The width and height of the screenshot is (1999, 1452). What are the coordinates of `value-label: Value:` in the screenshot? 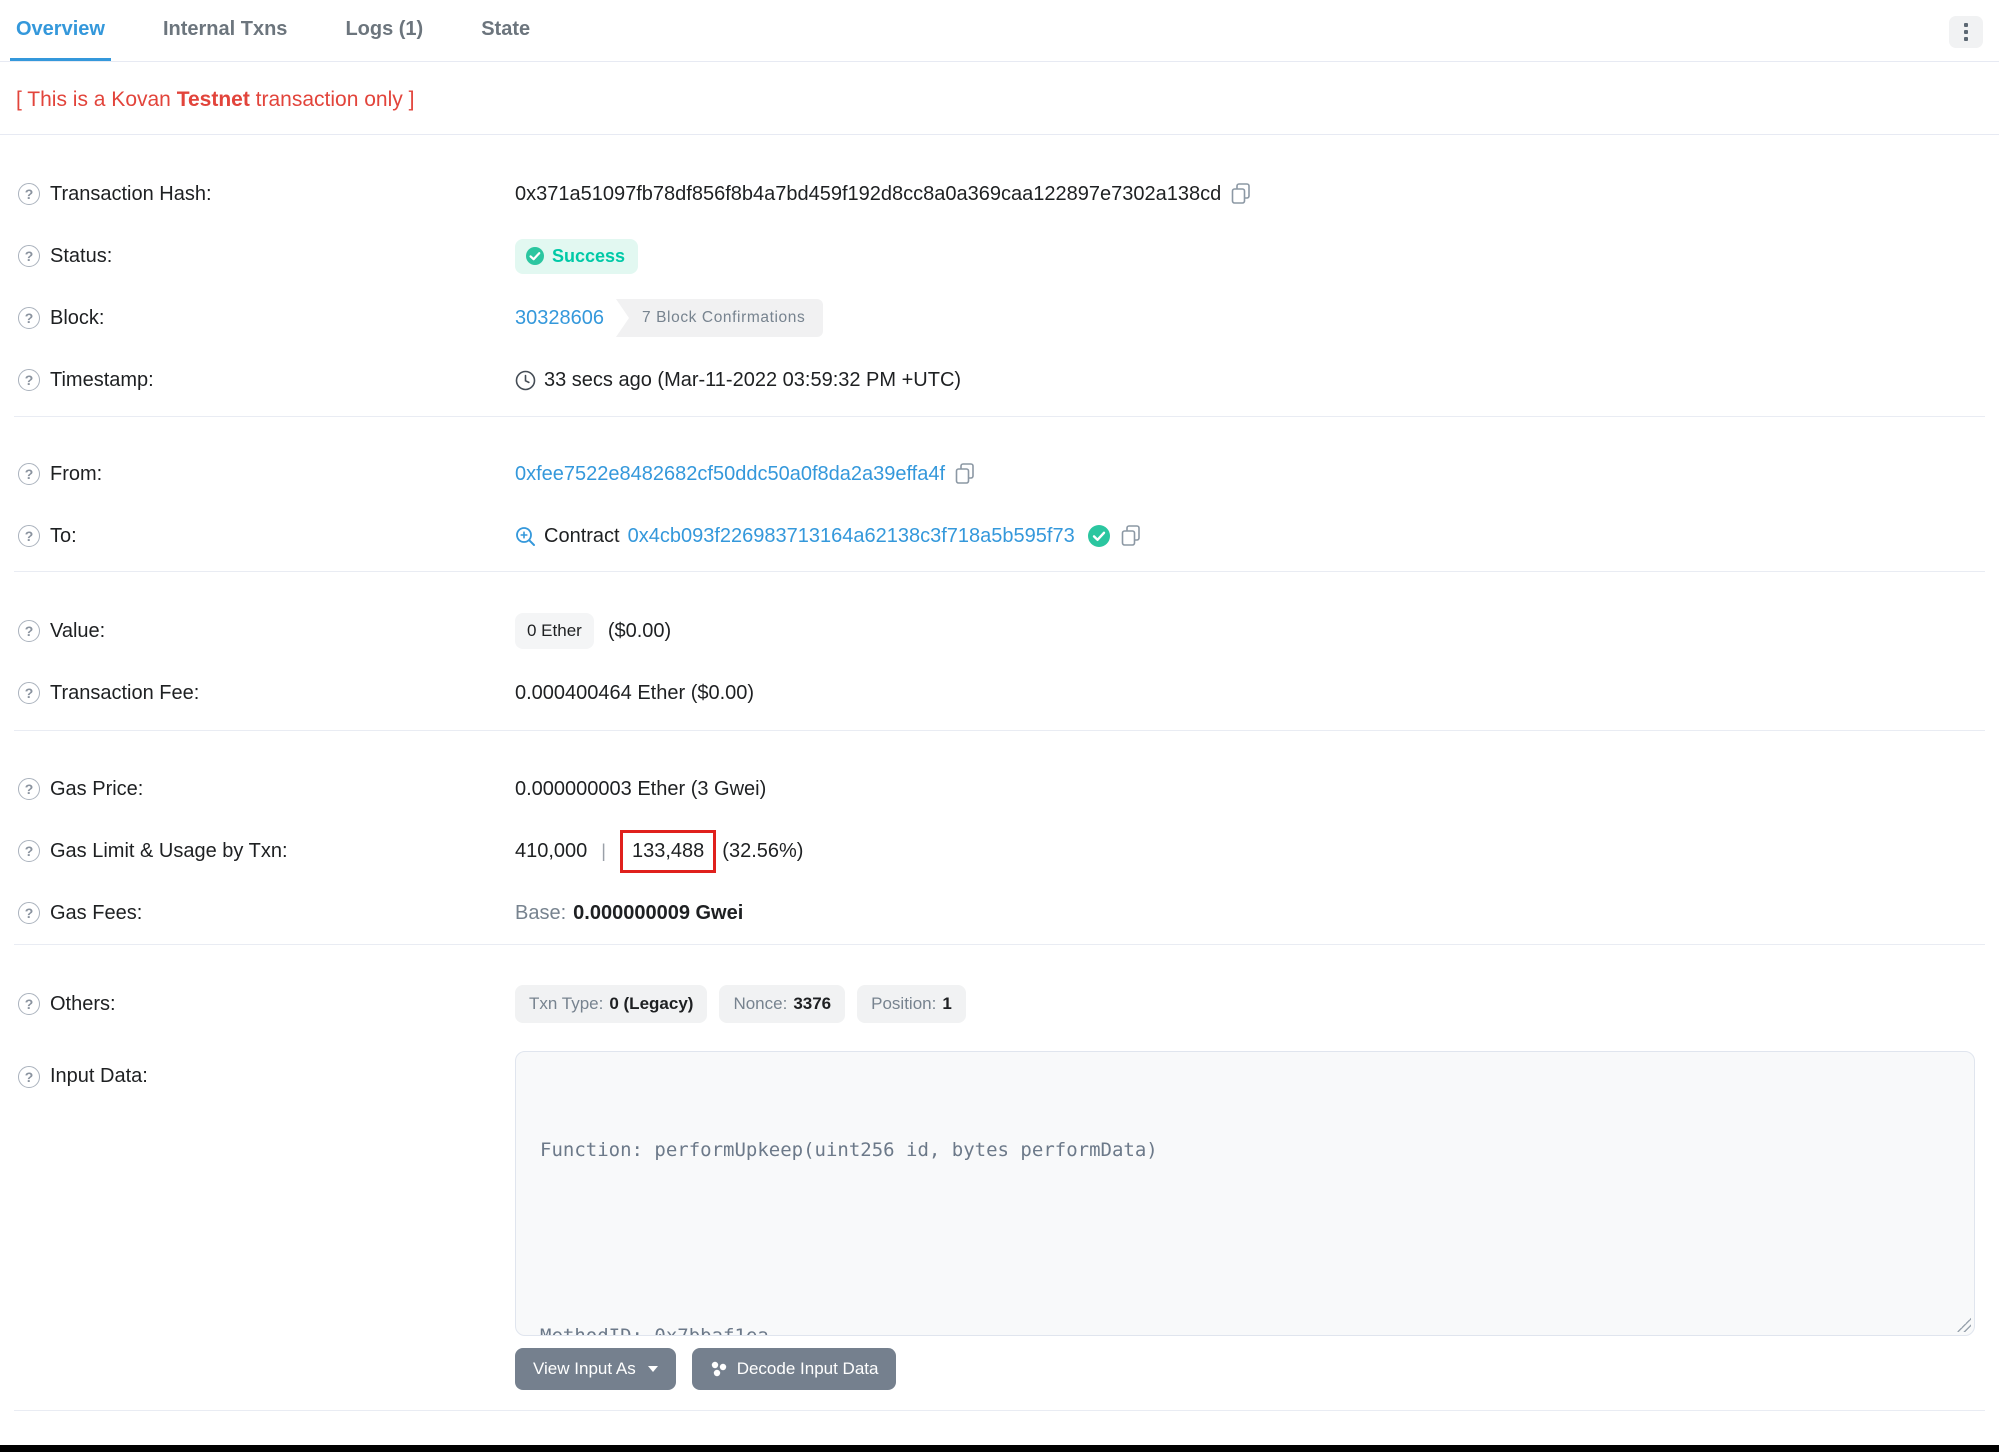 It's located at (78, 630).